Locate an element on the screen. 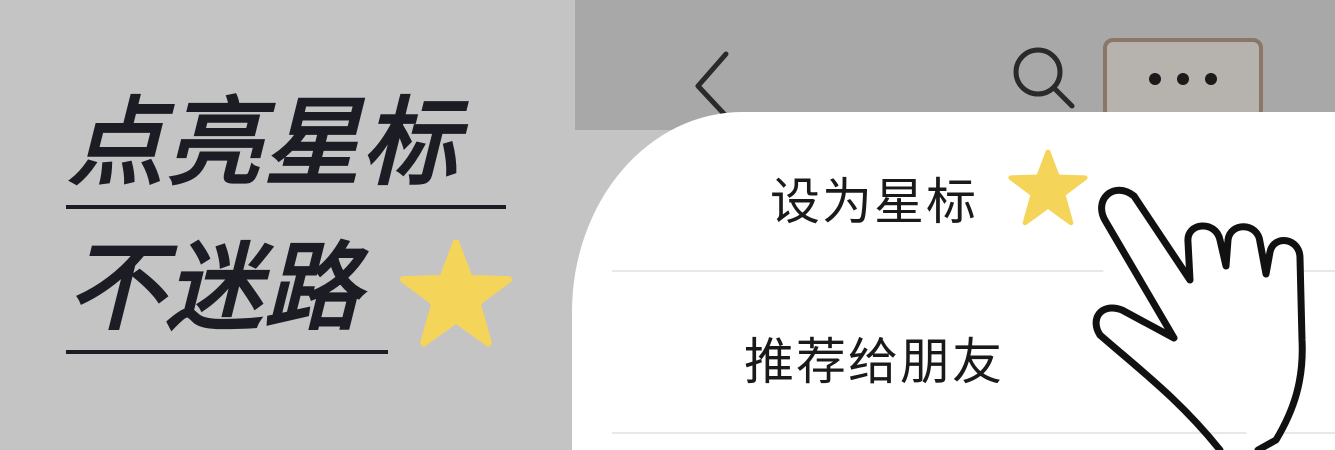  more-button is located at coordinates (1183, 79).